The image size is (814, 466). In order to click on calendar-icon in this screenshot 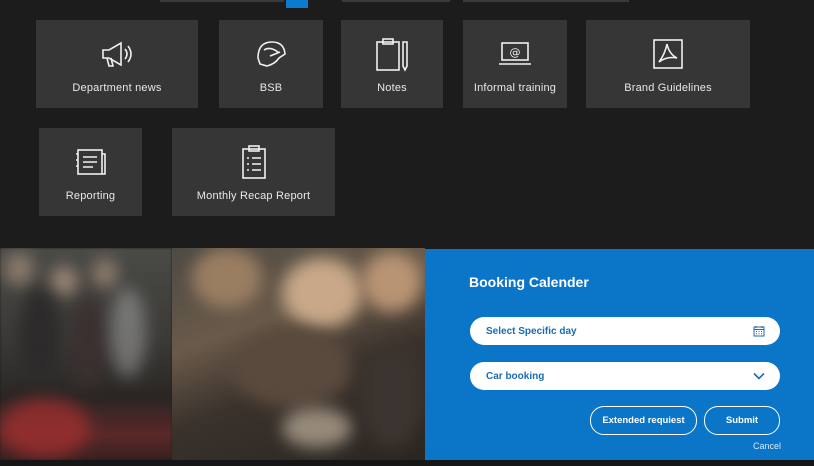, I will do `click(759, 331)`.